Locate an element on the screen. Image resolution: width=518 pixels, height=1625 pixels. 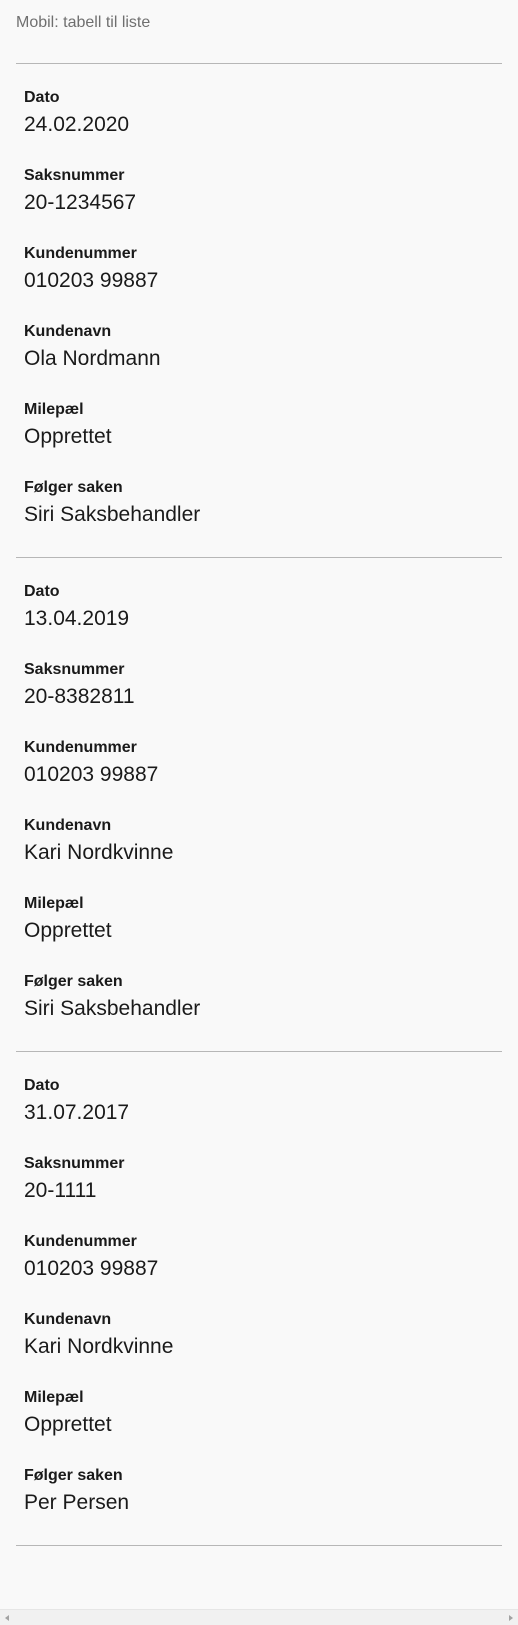
table-caption: Mobil: tabell til liste is located at coordinates (259, 32).